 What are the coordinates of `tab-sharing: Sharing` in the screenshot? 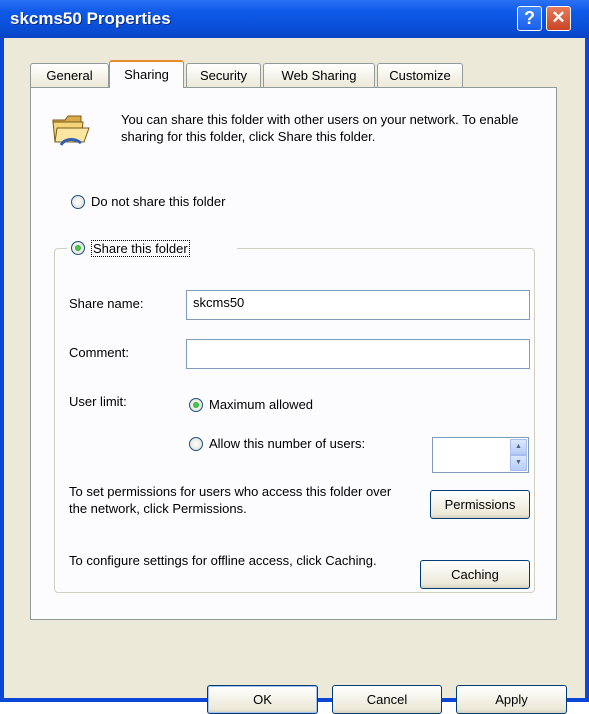 It's located at (146, 74).